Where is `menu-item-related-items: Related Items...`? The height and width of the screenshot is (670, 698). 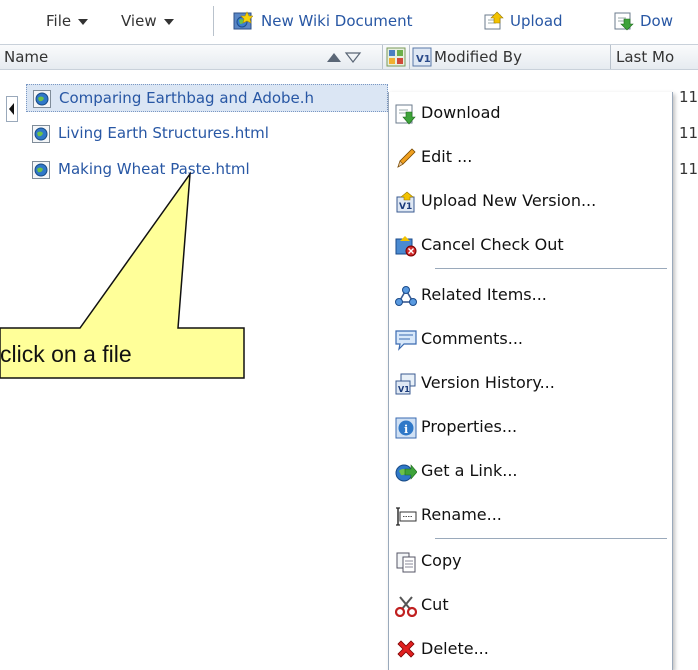 menu-item-related-items: Related Items... is located at coordinates (530, 295).